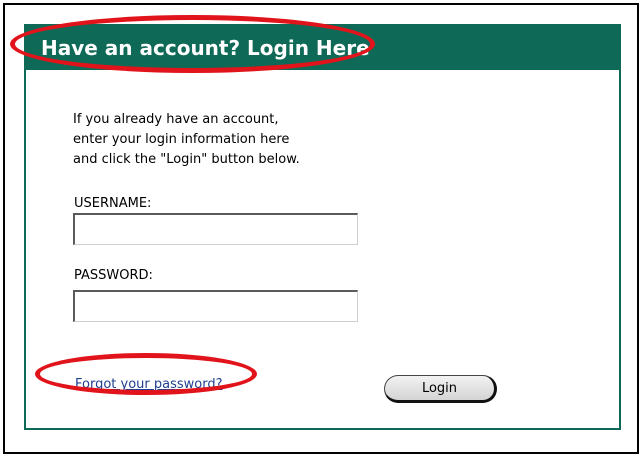 This screenshot has width=644, height=459. Describe the element at coordinates (205, 48) in the screenshot. I see `panel-title: Have an account? Login Here` at that location.